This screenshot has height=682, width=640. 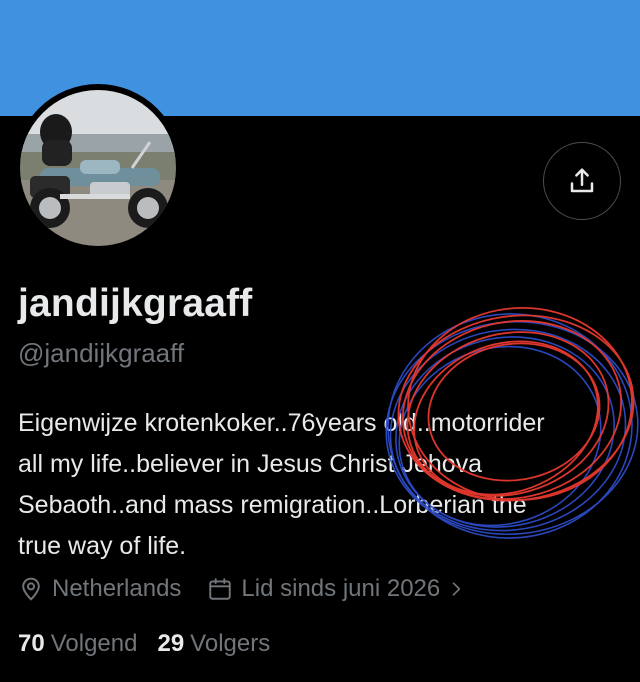 I want to click on following-count: 70, so click(x=31, y=643).